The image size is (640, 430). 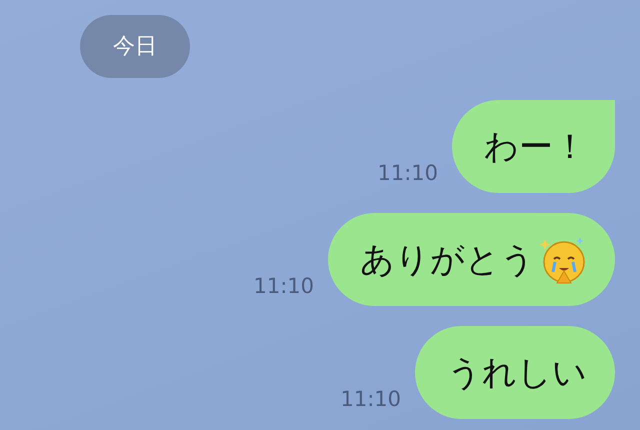 What do you see at coordinates (515, 372) in the screenshot?
I see `message-bubble: うれしい` at bounding box center [515, 372].